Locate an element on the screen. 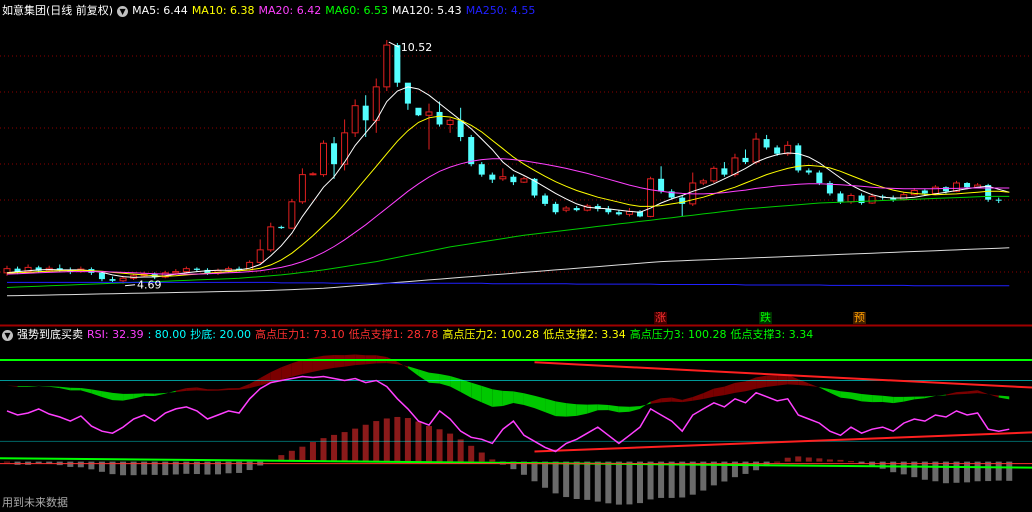 The height and width of the screenshot is (512, 1032). ma-legend-item: MA5: 6.44 is located at coordinates (160, 10).